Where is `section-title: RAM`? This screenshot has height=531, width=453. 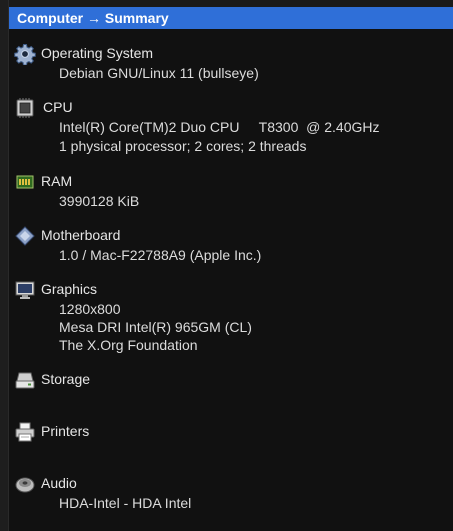 section-title: RAM is located at coordinates (57, 181).